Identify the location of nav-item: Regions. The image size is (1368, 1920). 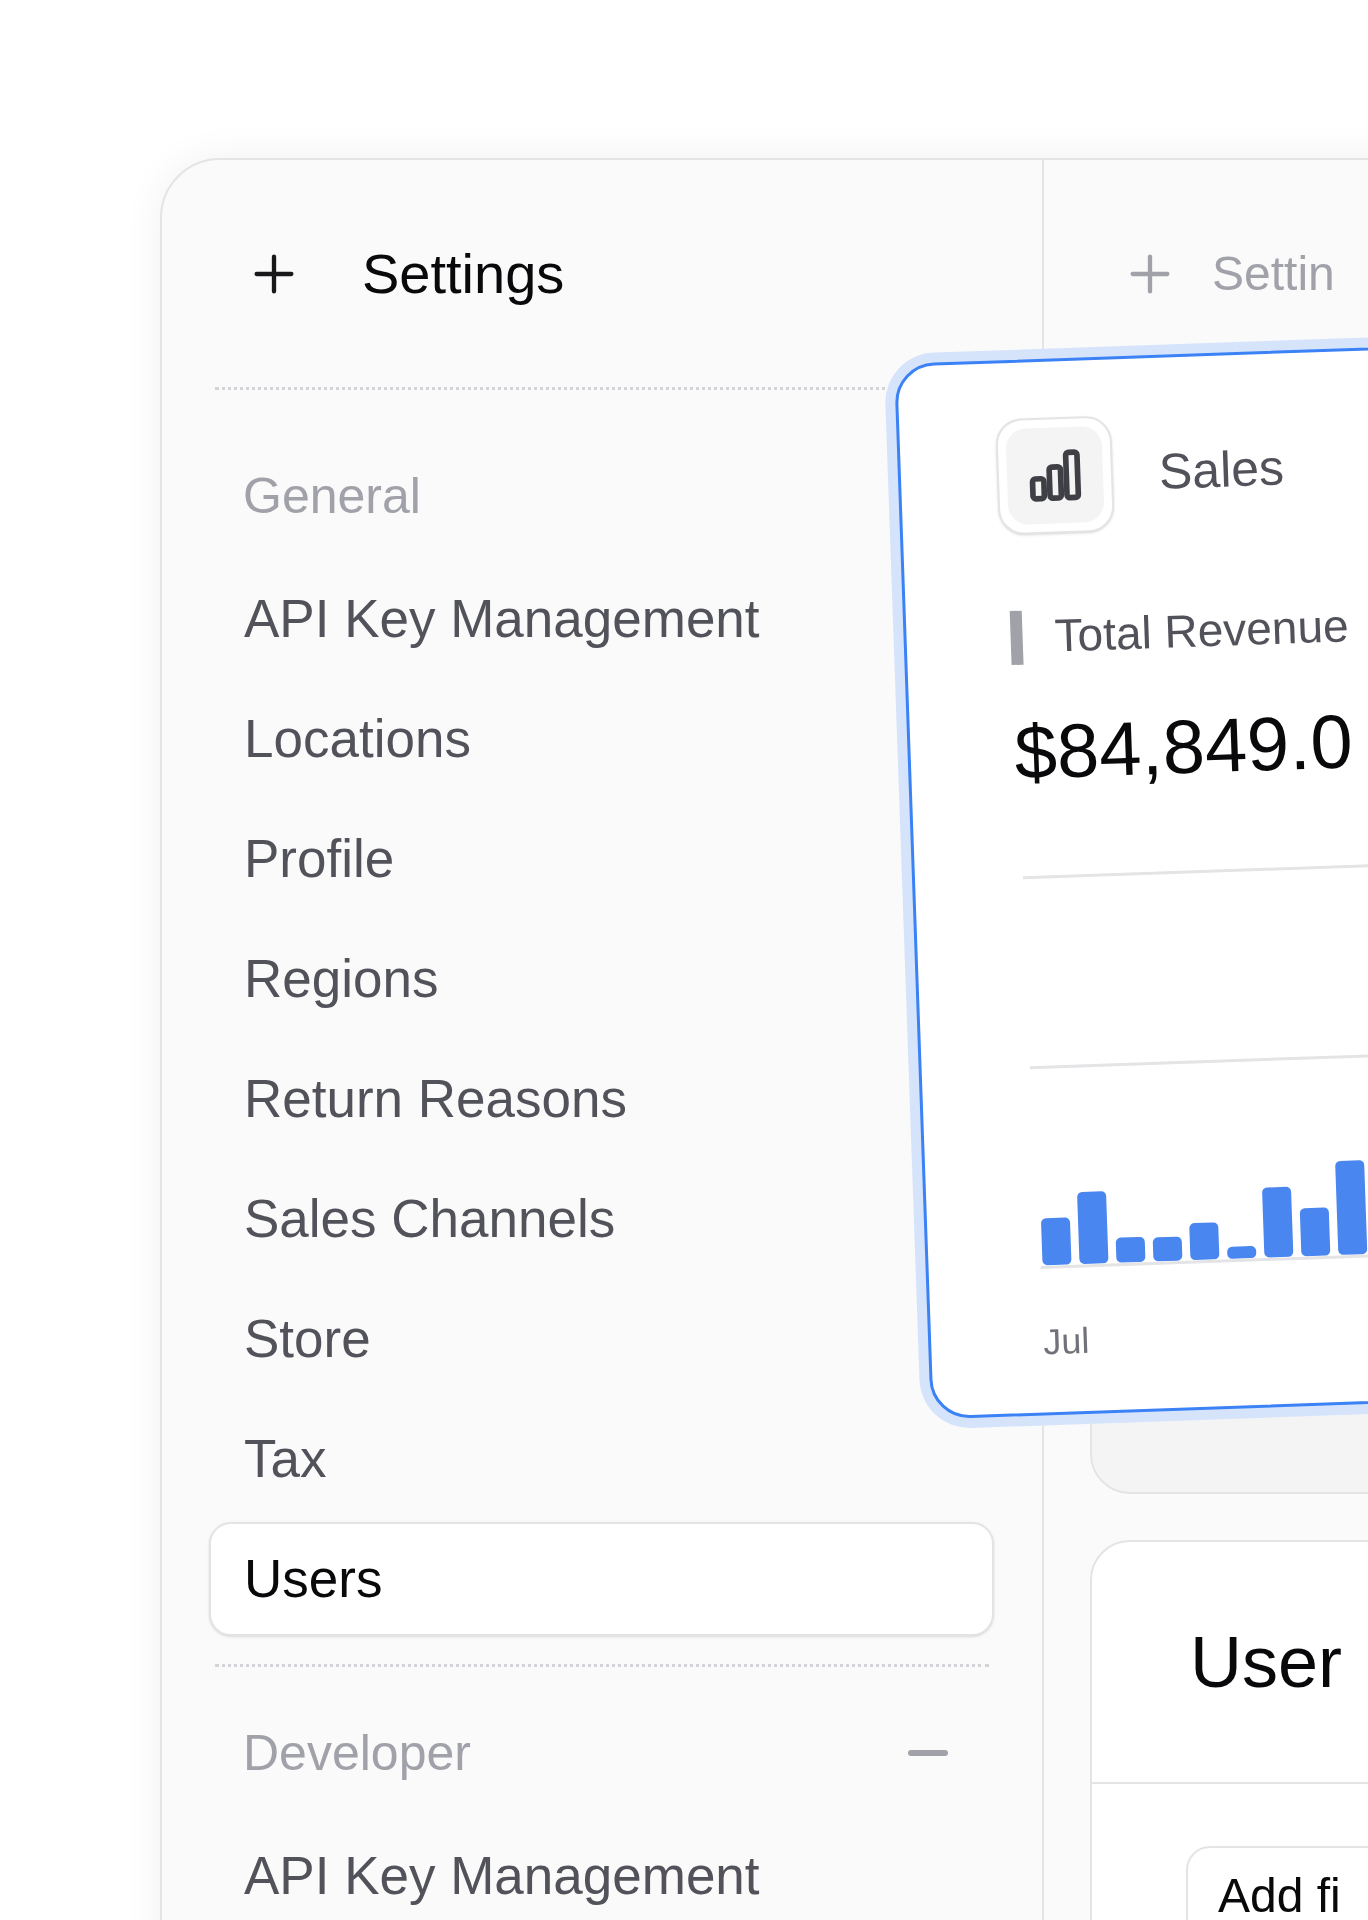
(341, 979).